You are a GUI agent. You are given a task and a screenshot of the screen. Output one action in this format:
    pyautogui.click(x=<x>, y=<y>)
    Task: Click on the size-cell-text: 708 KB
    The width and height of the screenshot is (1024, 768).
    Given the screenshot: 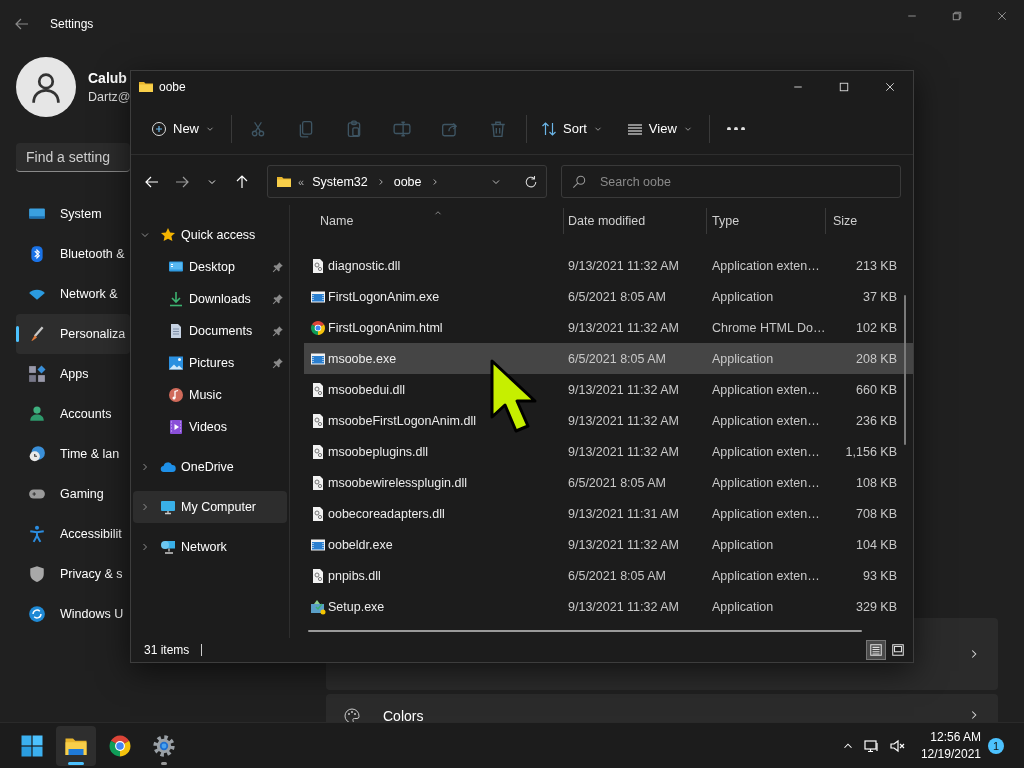 What is the action you would take?
    pyautogui.click(x=876, y=513)
    